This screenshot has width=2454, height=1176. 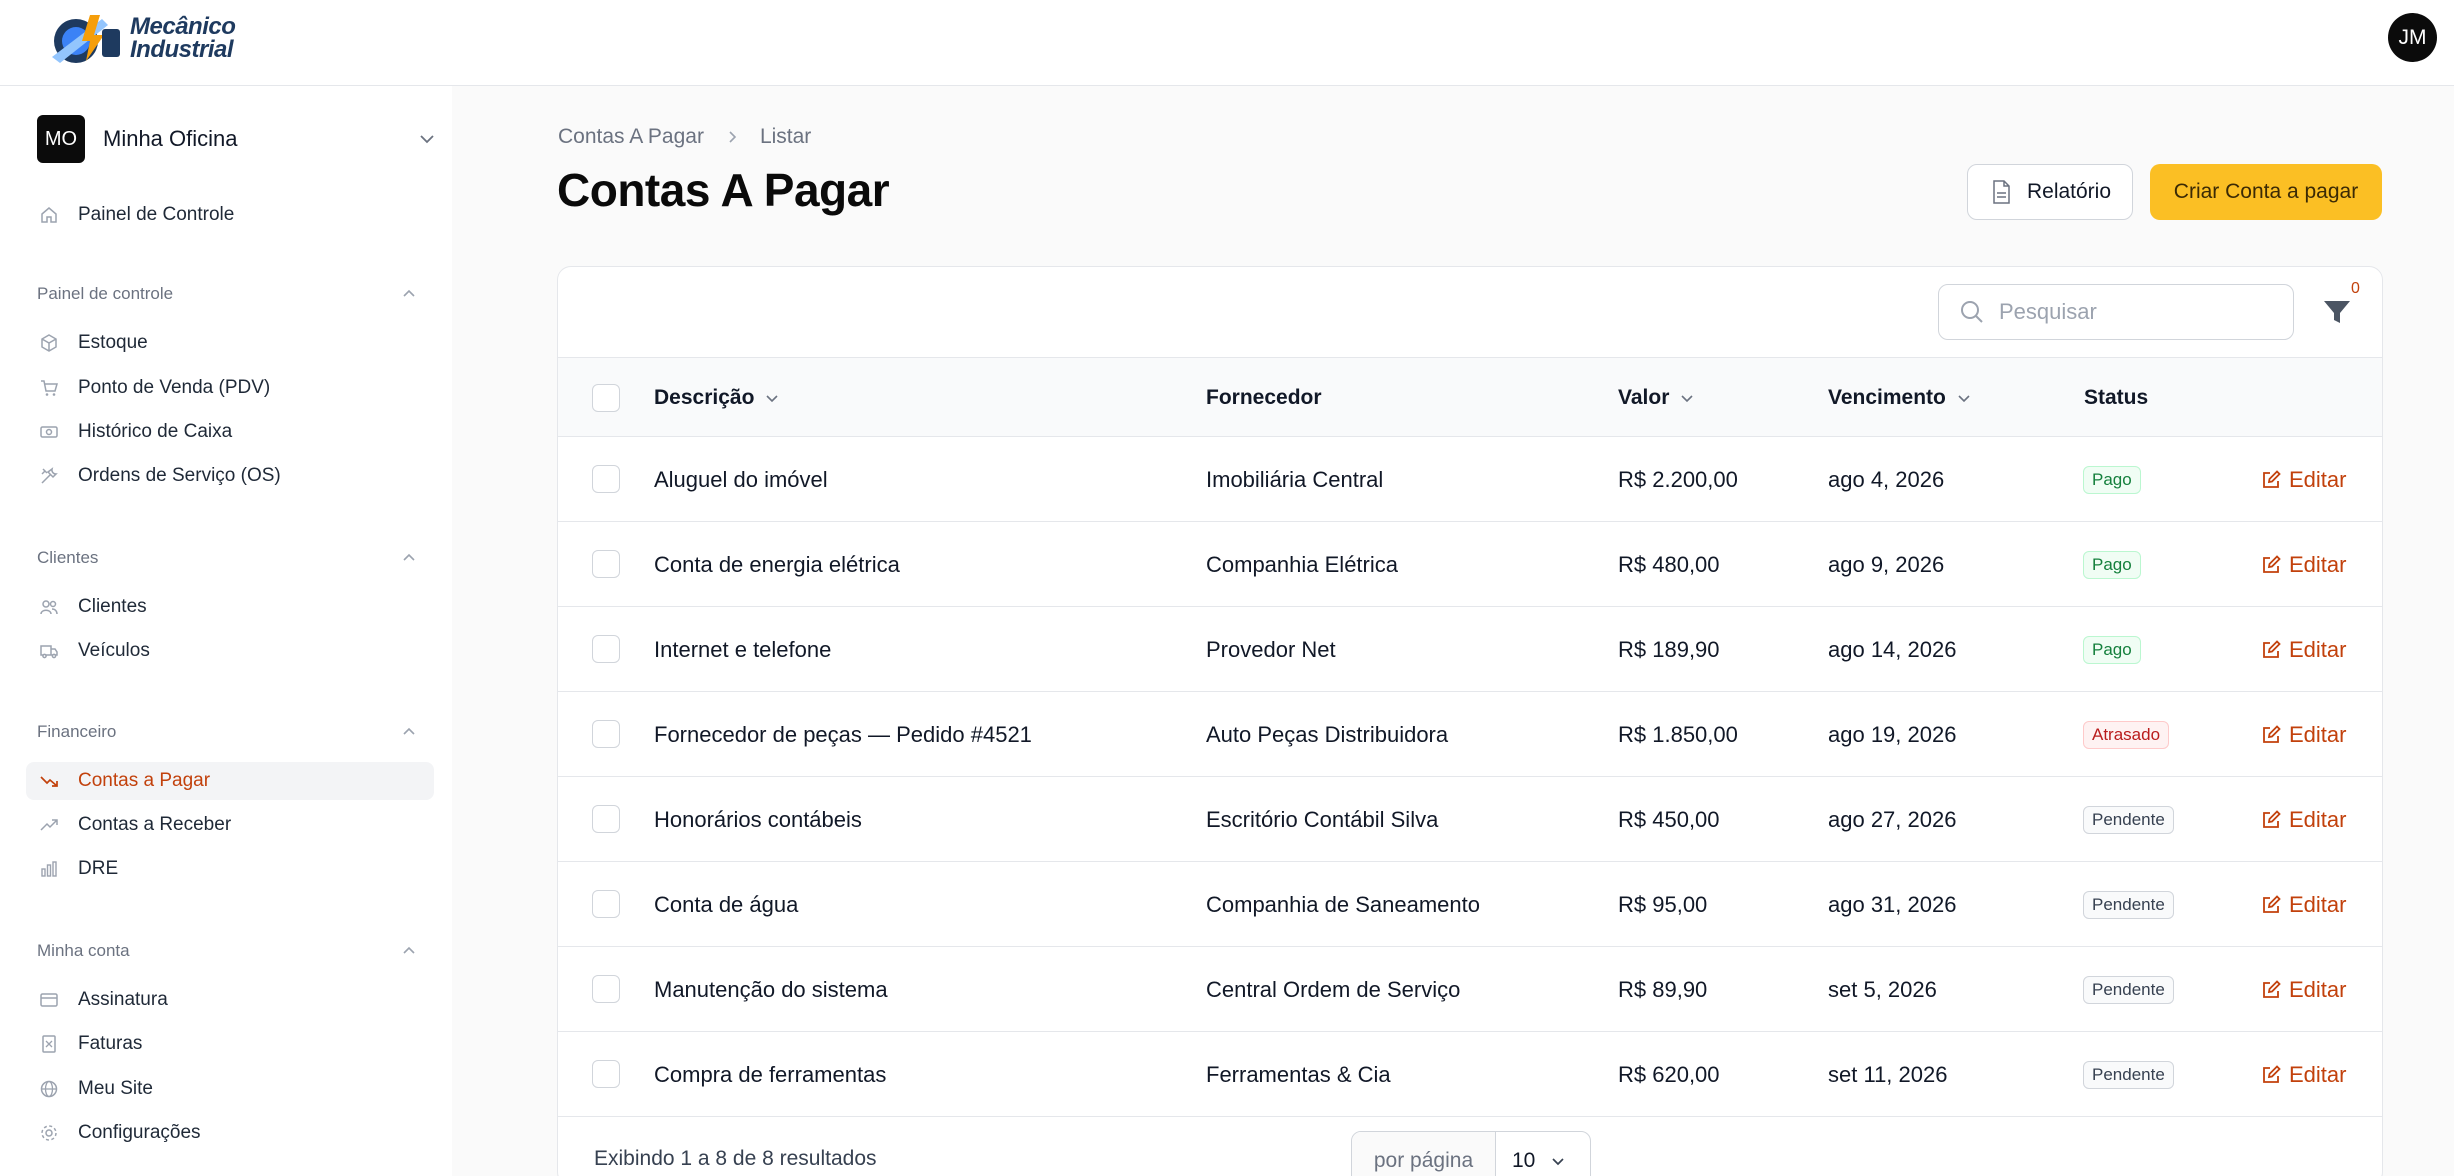 I want to click on top-bar: Mecânico Industrial JM, so click(x=1227, y=43).